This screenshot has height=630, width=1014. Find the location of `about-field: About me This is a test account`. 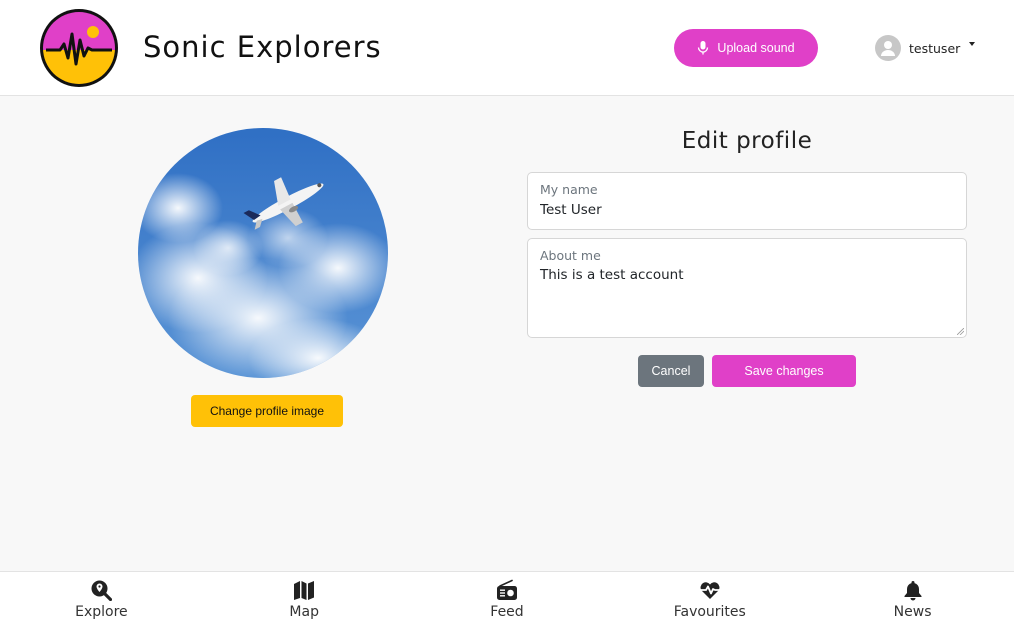

about-field: About me This is a test account is located at coordinates (747, 288).